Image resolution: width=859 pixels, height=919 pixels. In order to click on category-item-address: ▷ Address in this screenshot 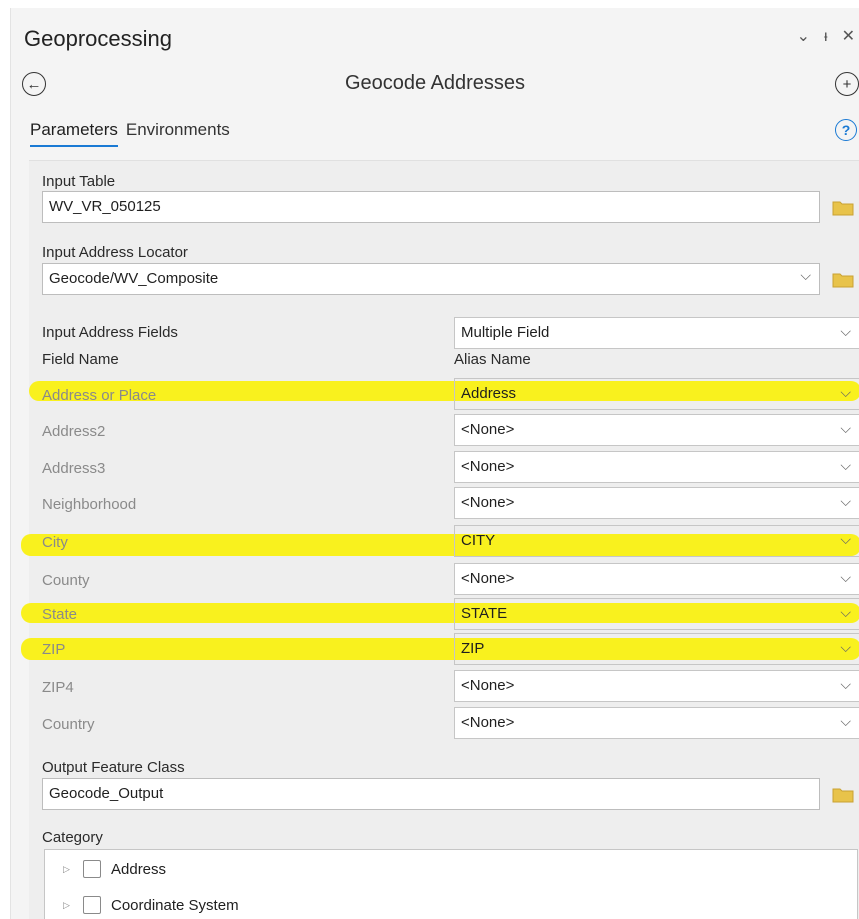, I will do `click(114, 869)`.